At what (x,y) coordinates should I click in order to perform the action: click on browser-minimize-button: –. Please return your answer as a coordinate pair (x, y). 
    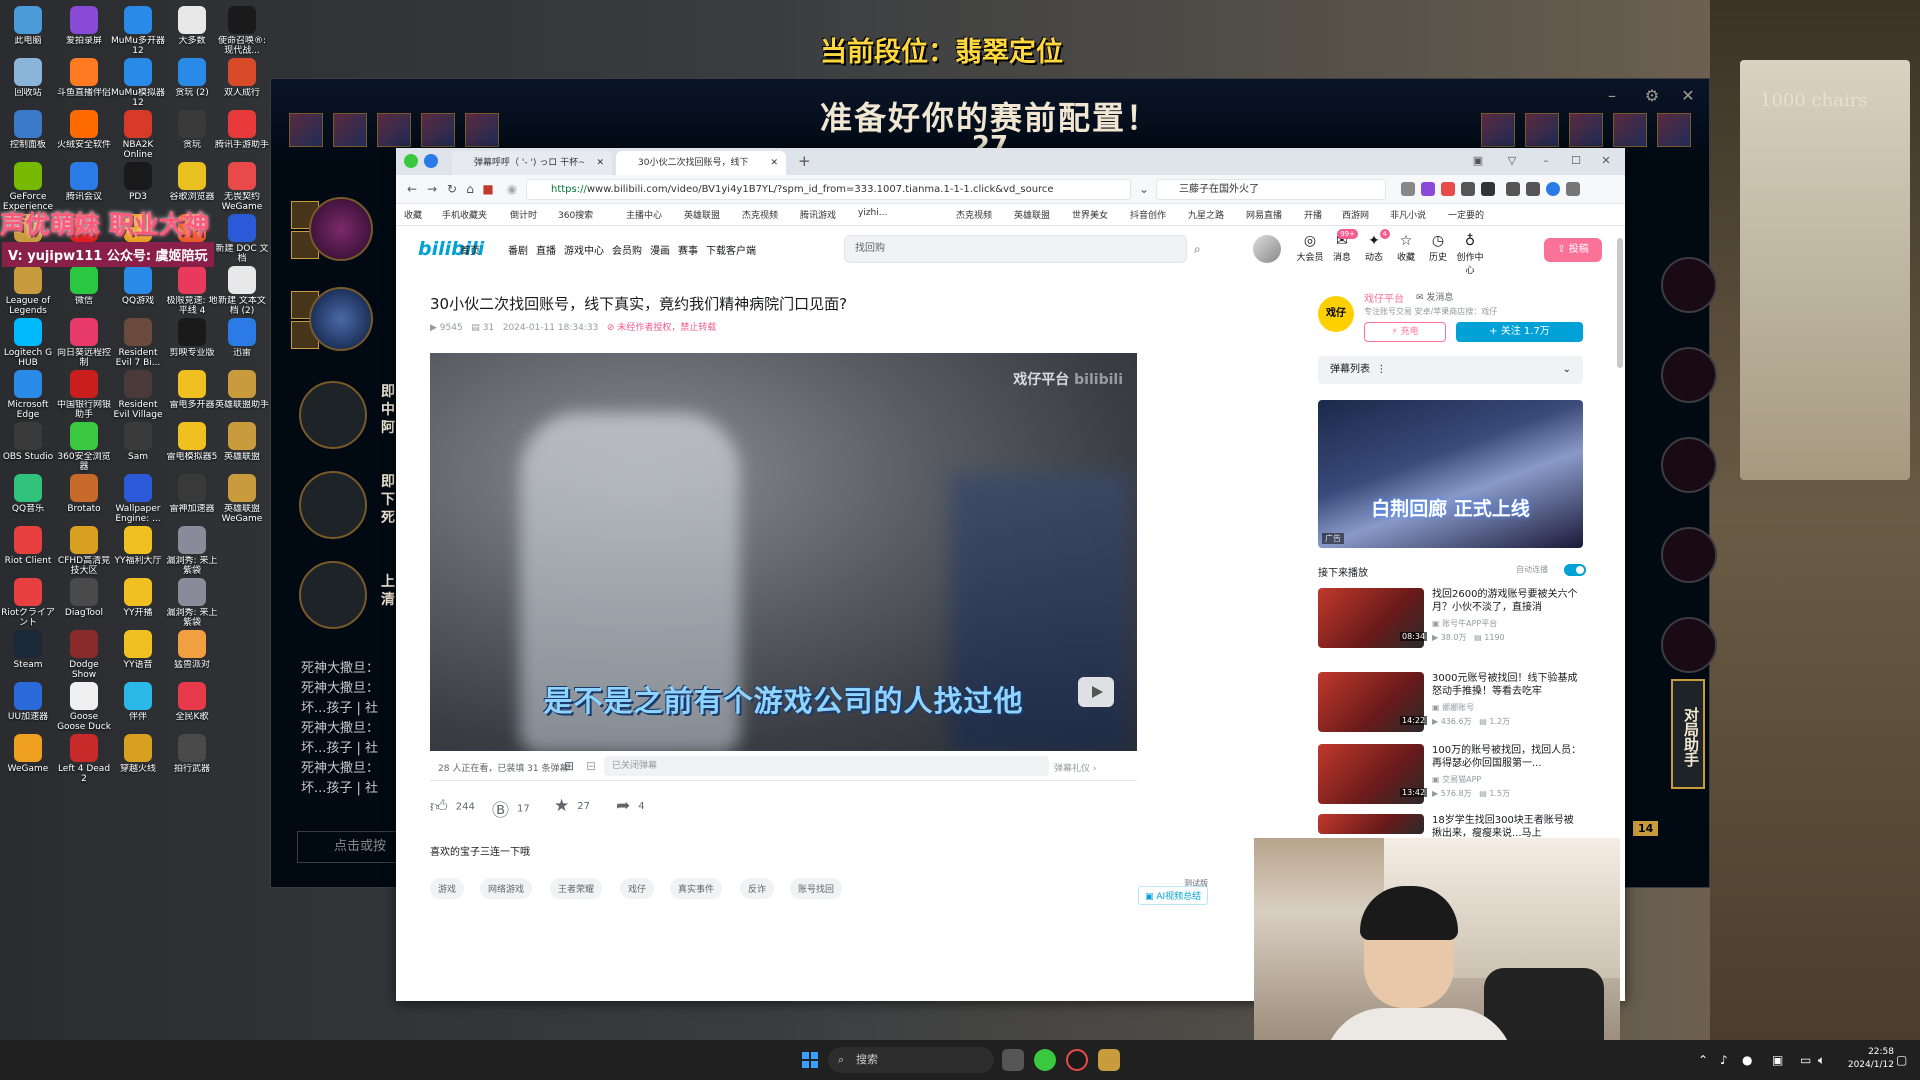
    Looking at the image, I should click on (1546, 161).